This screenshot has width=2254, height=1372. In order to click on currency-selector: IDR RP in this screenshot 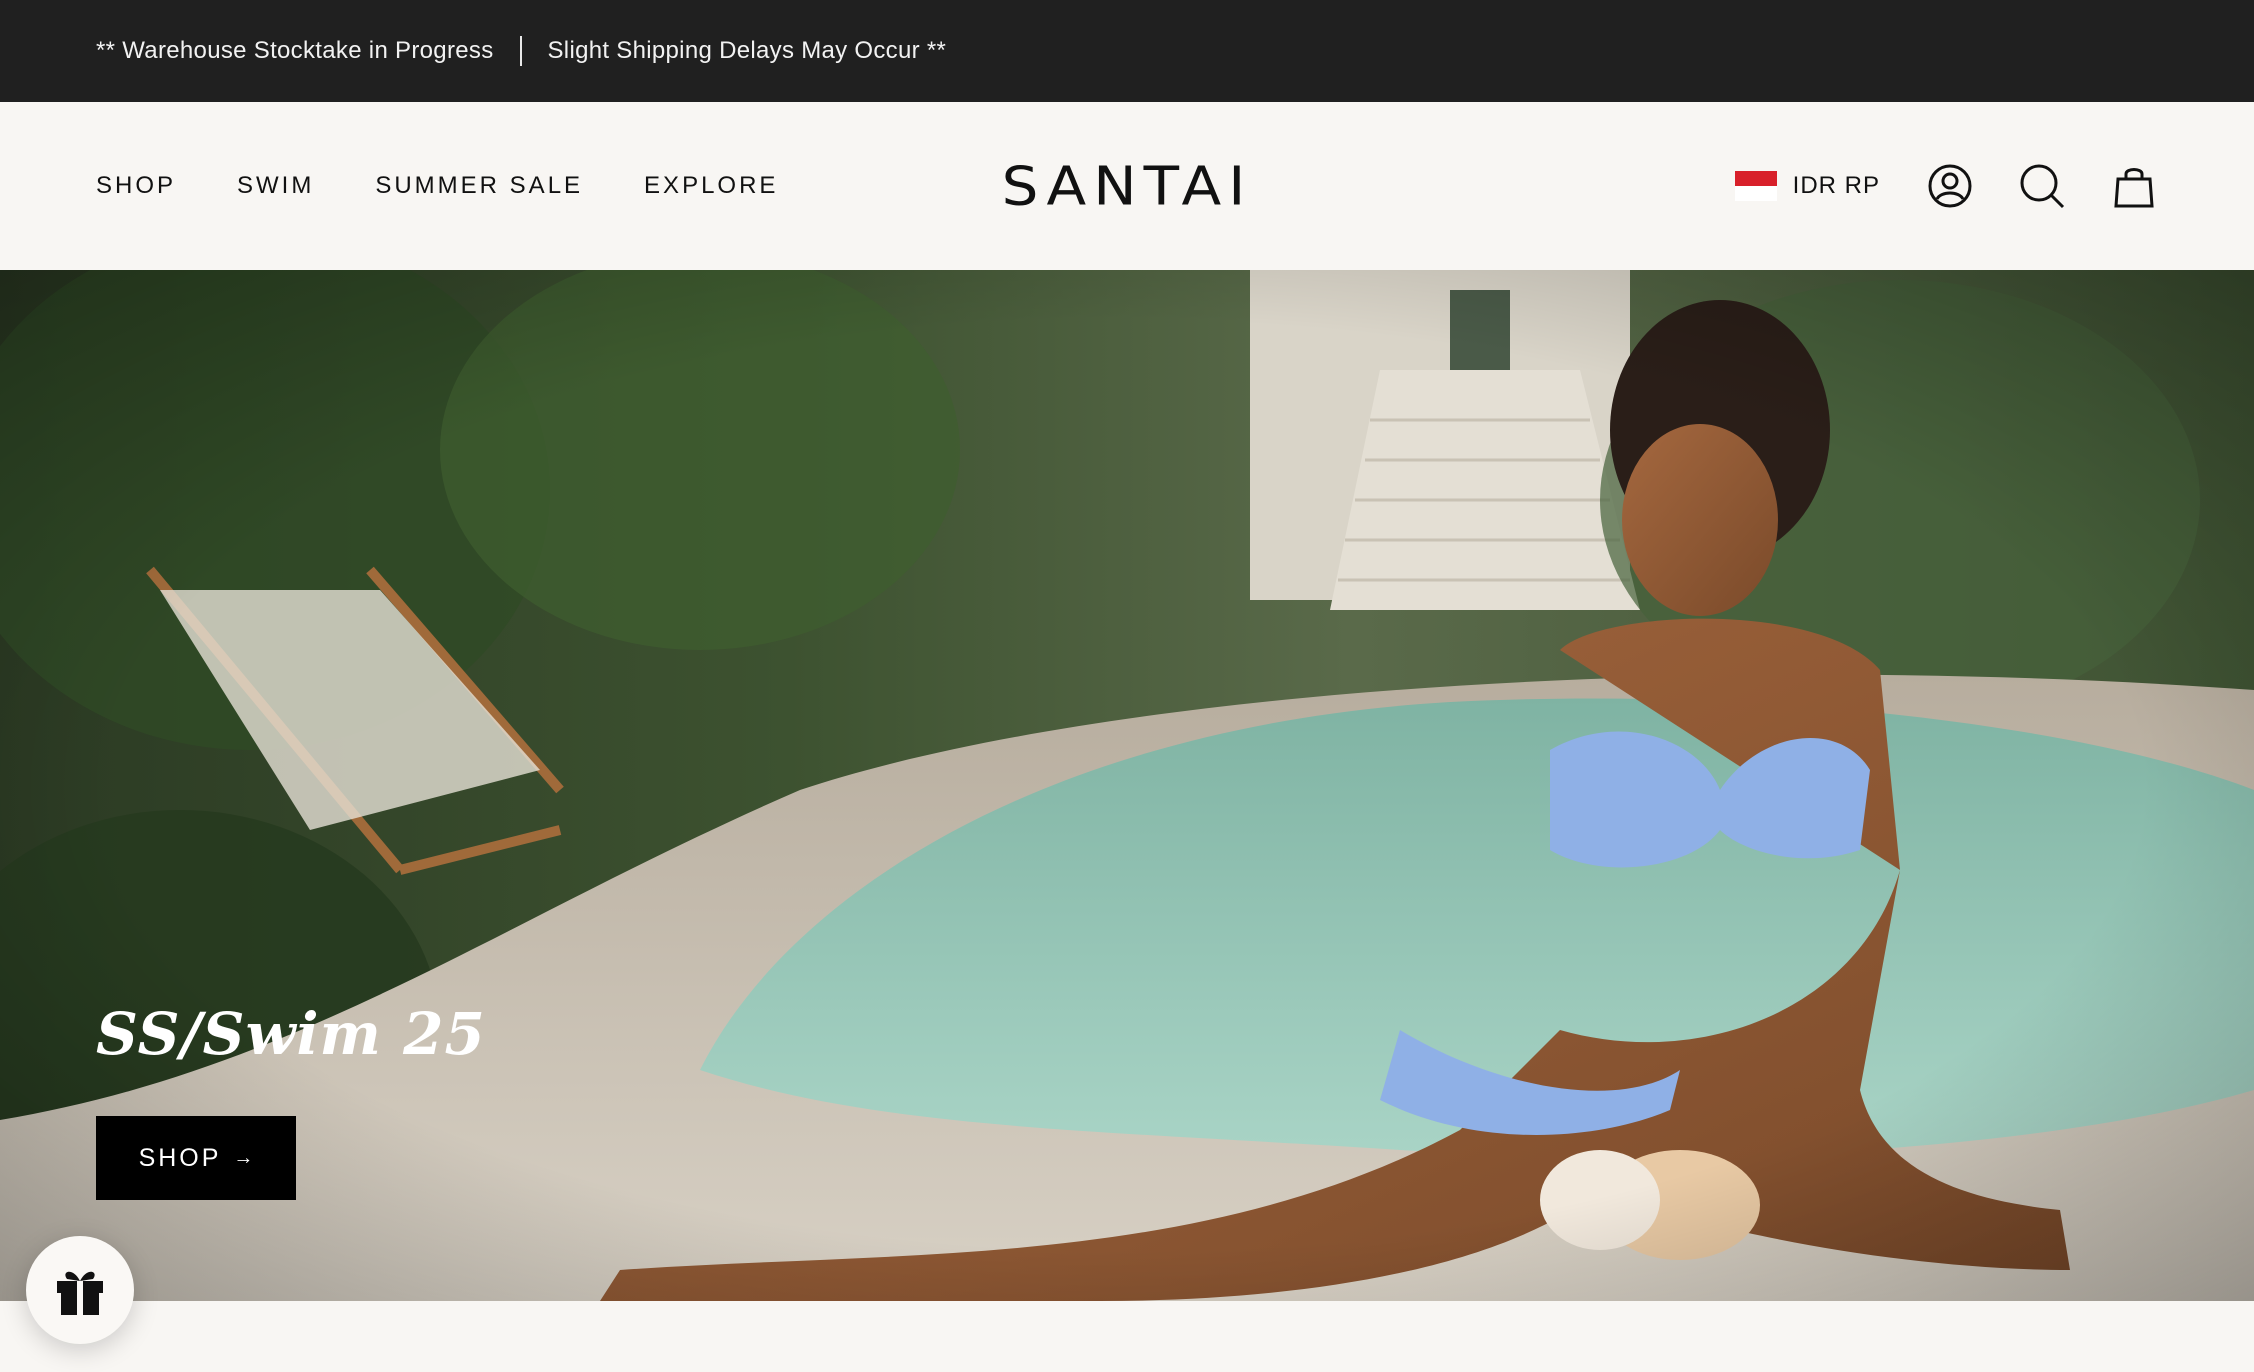, I will do `click(1807, 186)`.